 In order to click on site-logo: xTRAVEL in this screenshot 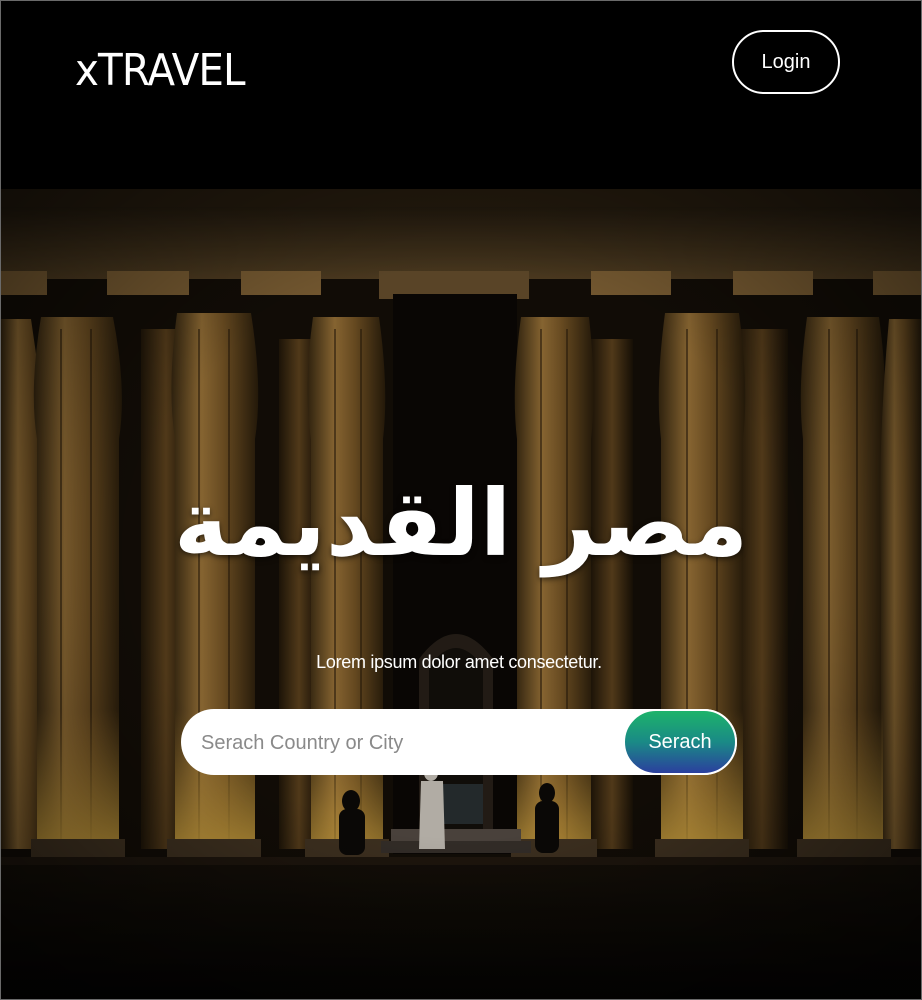, I will do `click(160, 71)`.